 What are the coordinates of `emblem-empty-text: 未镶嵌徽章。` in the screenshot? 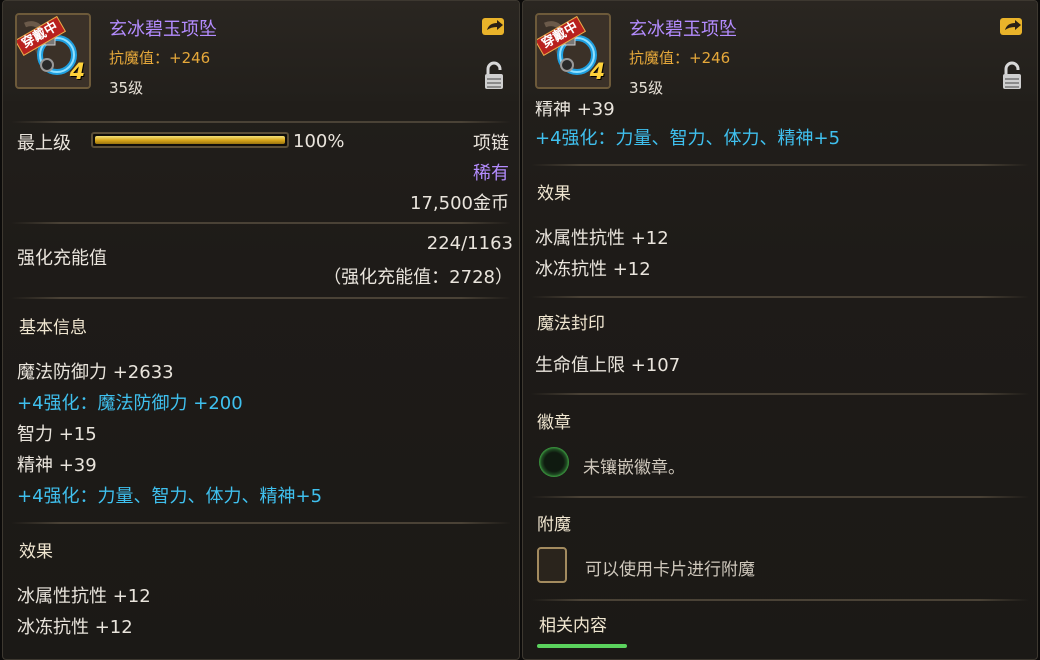 It's located at (634, 468).